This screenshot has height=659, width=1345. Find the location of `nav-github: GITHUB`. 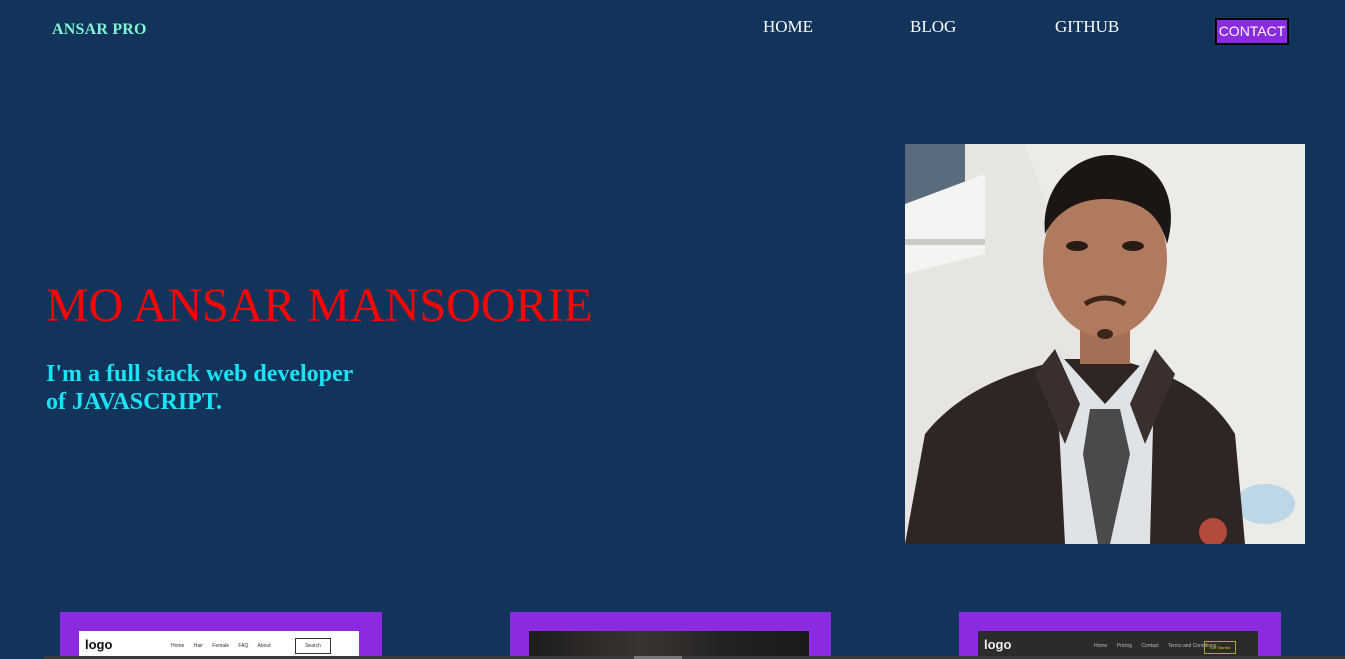

nav-github: GITHUB is located at coordinates (1087, 27).